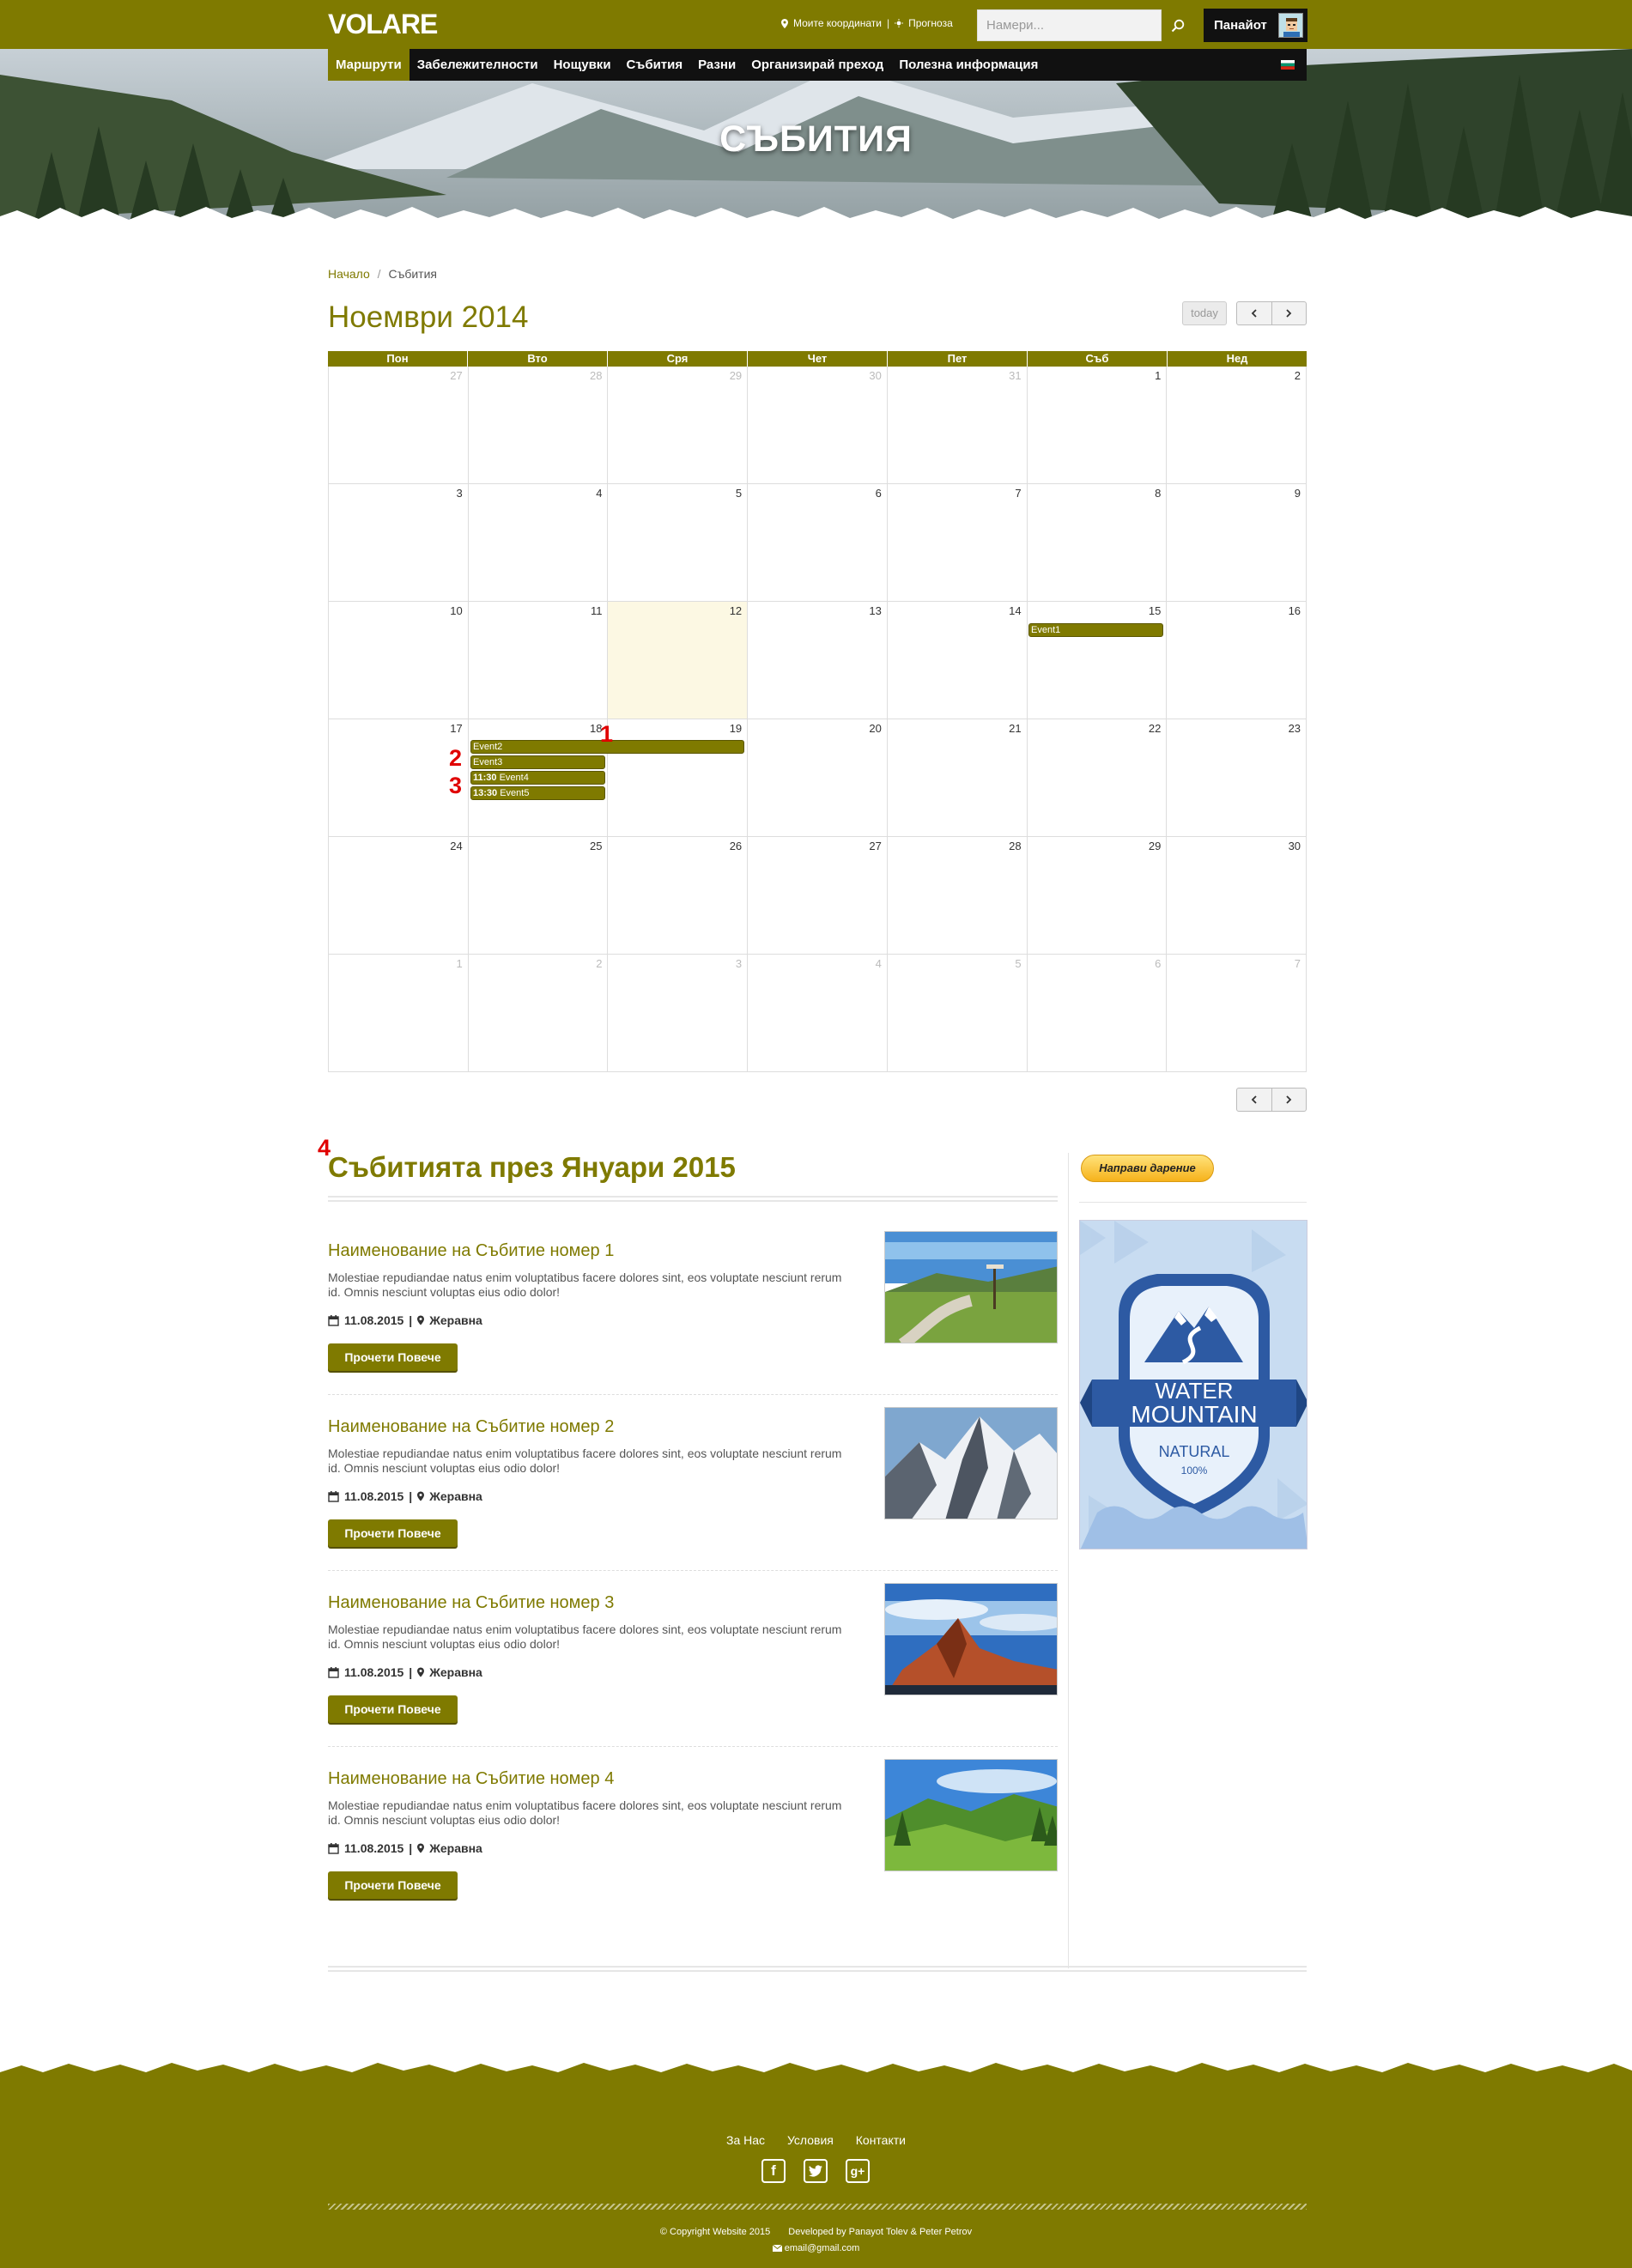 Image resolution: width=1632 pixels, height=2268 pixels. What do you see at coordinates (1177, 25) in the screenshot?
I see `search-button` at bounding box center [1177, 25].